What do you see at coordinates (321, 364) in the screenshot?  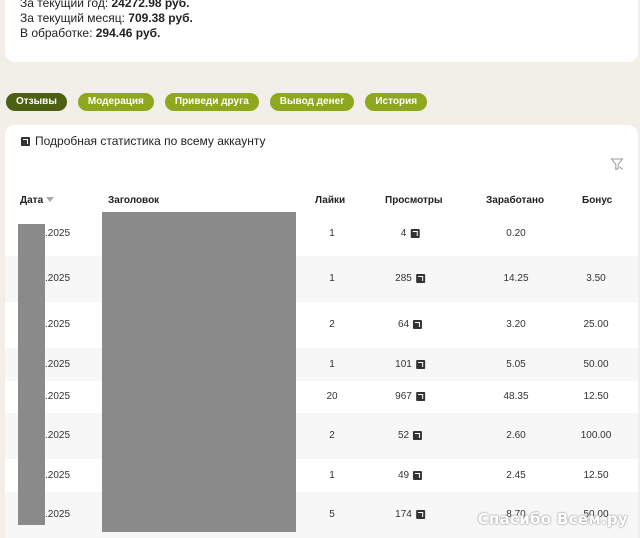 I see `table-row: .2025 1 101 5.05 50.00` at bounding box center [321, 364].